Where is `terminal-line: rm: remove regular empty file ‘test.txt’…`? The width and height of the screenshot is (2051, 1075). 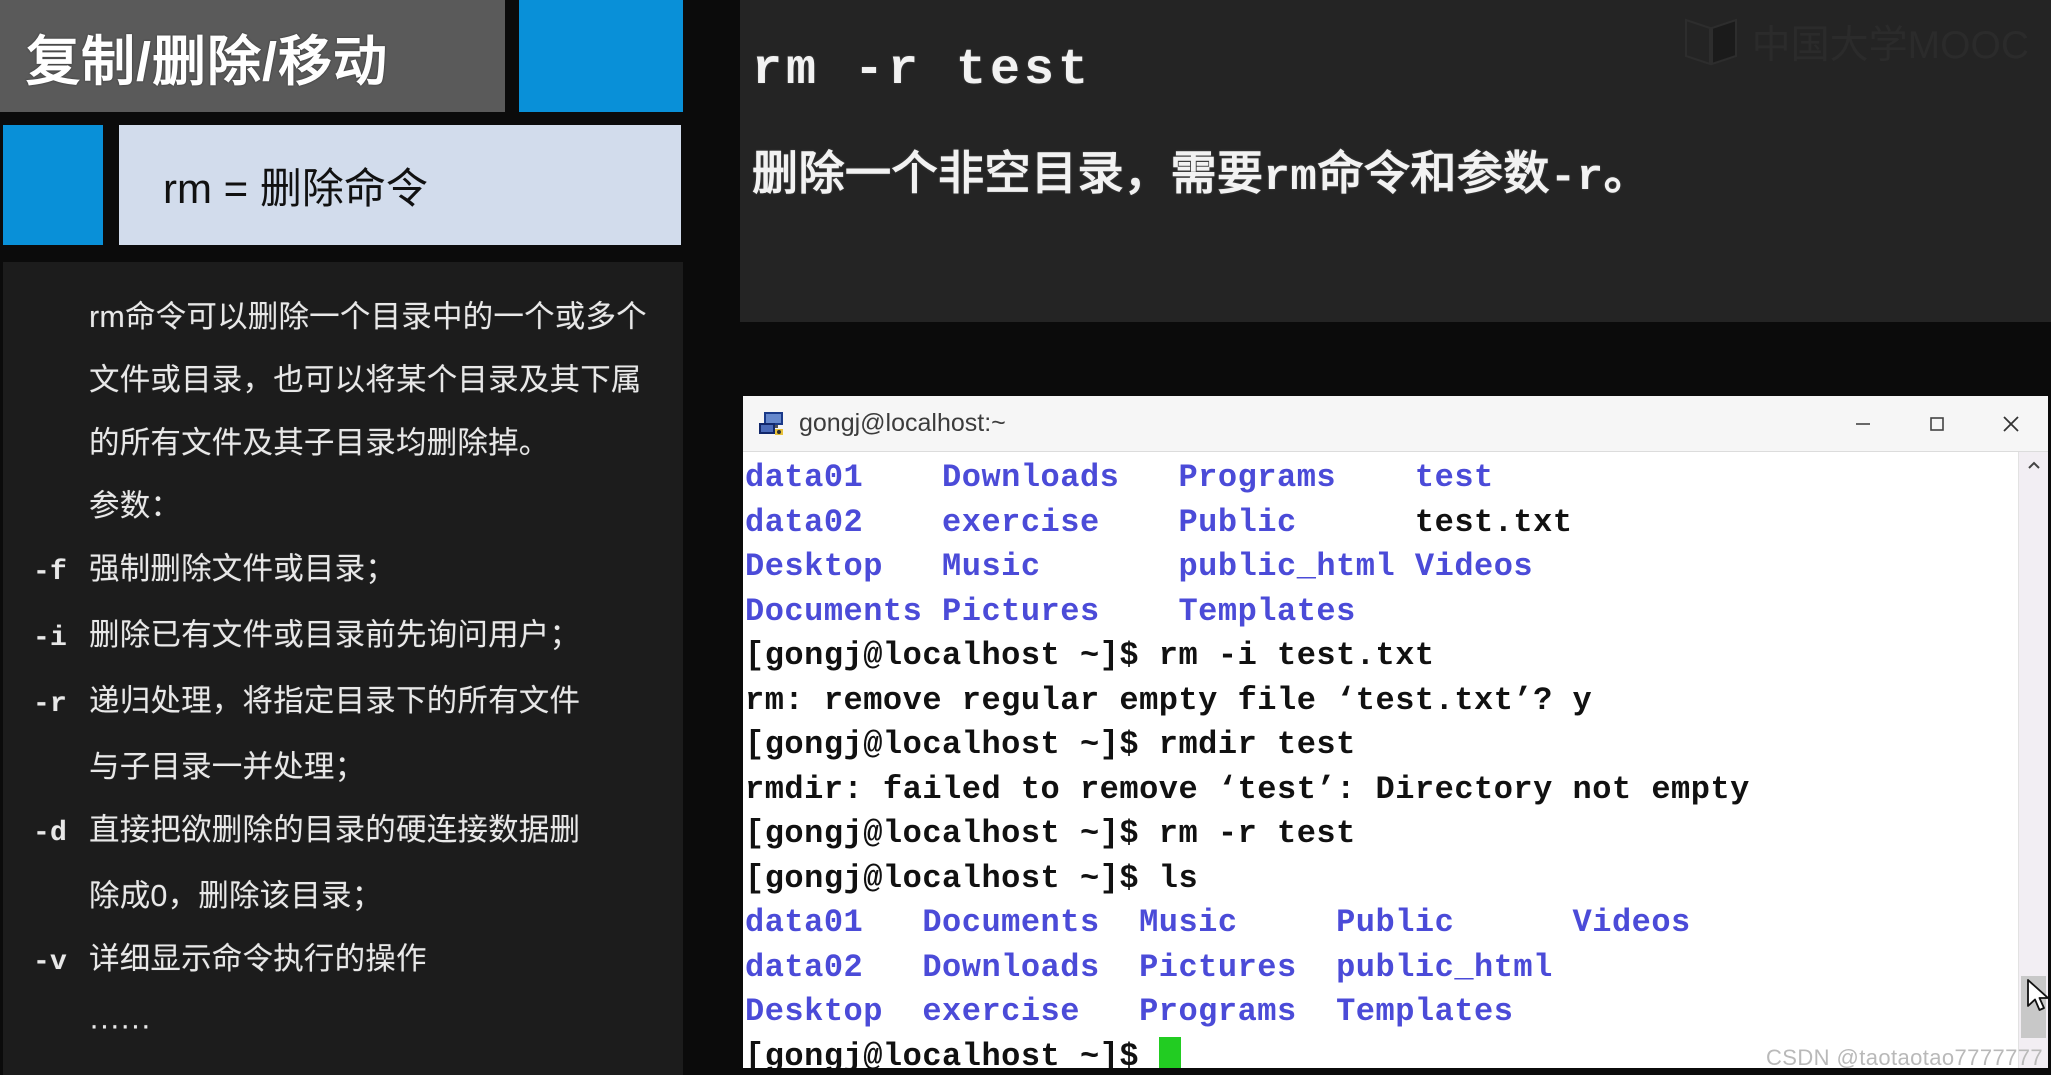
terminal-line: rm: remove regular empty file ‘test.txt’… is located at coordinates (1381, 701).